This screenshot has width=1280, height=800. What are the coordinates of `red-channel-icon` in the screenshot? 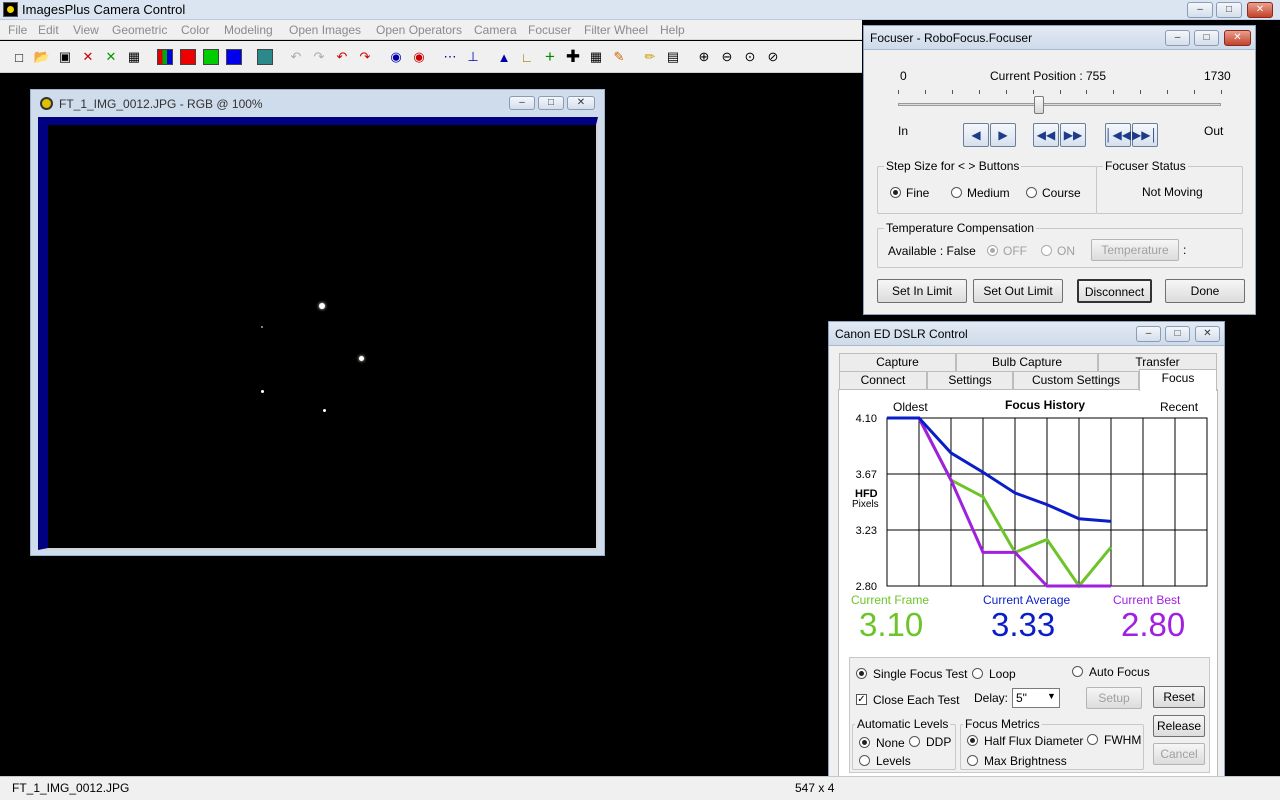 It's located at (188, 57).